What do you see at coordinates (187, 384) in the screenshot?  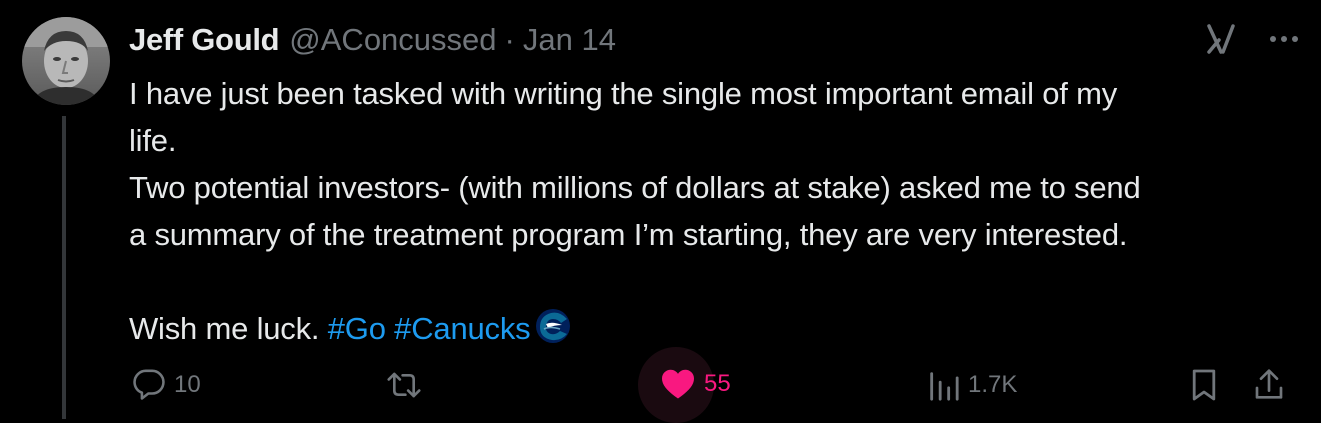 I see `reply-count: 10` at bounding box center [187, 384].